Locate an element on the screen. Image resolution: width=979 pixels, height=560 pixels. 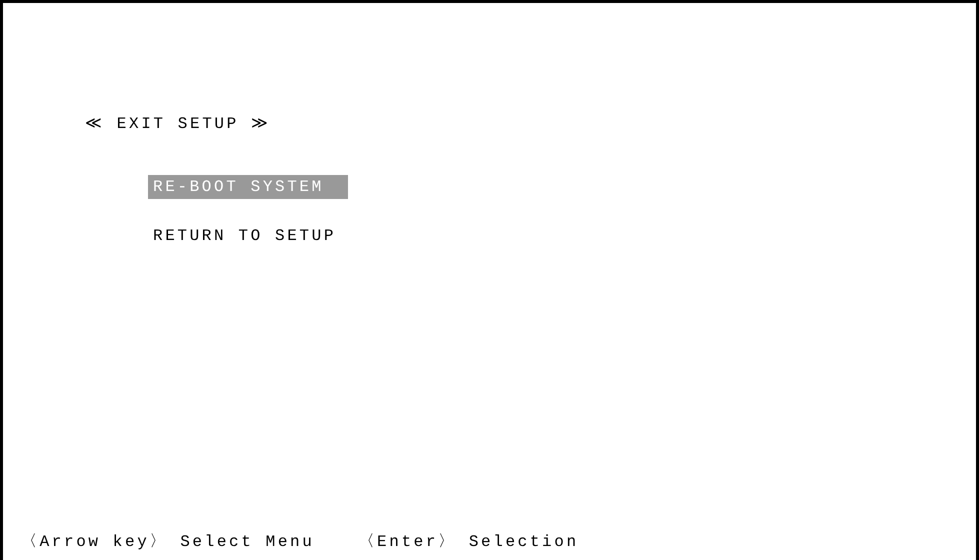
key-hint: 〈Arrow key〉 Select Menu is located at coordinates (167, 542).